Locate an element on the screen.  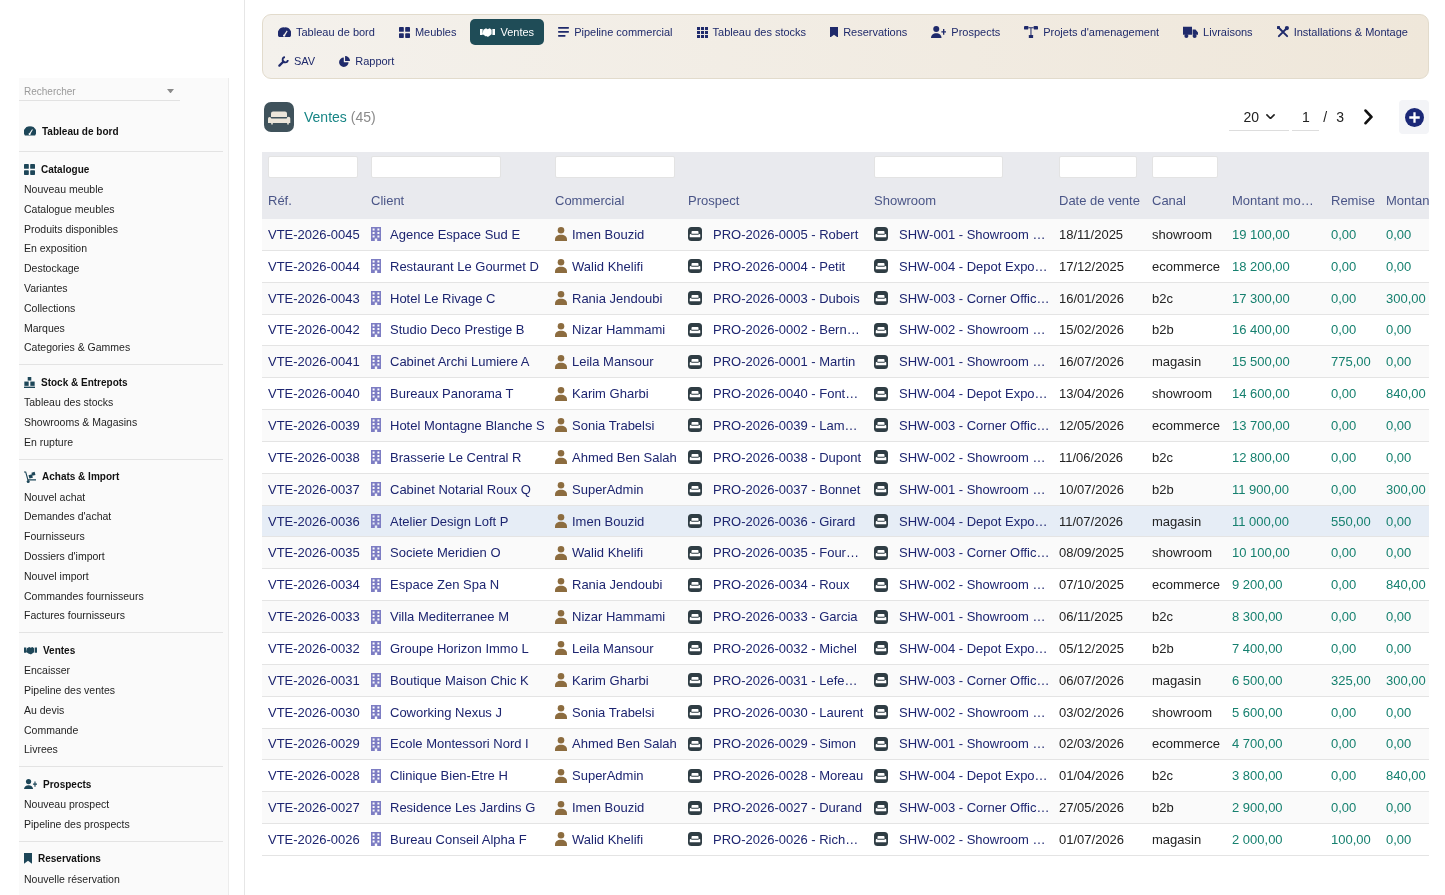
salesperson-link: Leila Mansour is located at coordinates (613, 362).